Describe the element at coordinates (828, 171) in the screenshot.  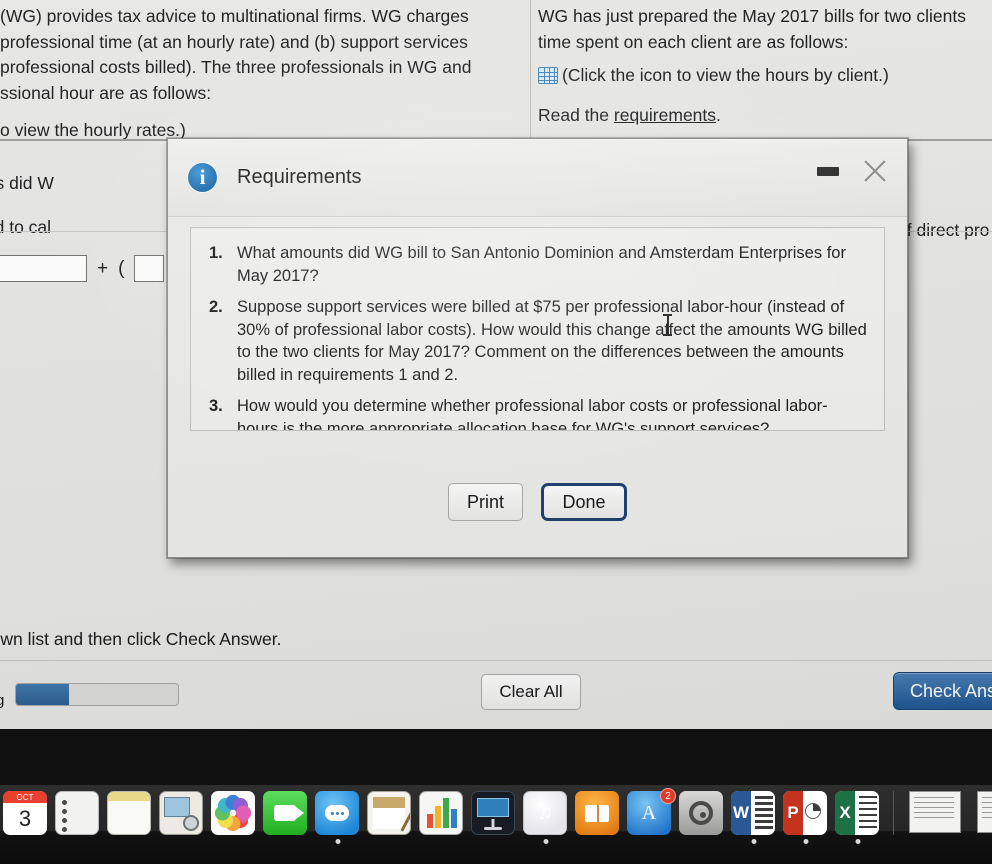
I see `minimize-icon` at that location.